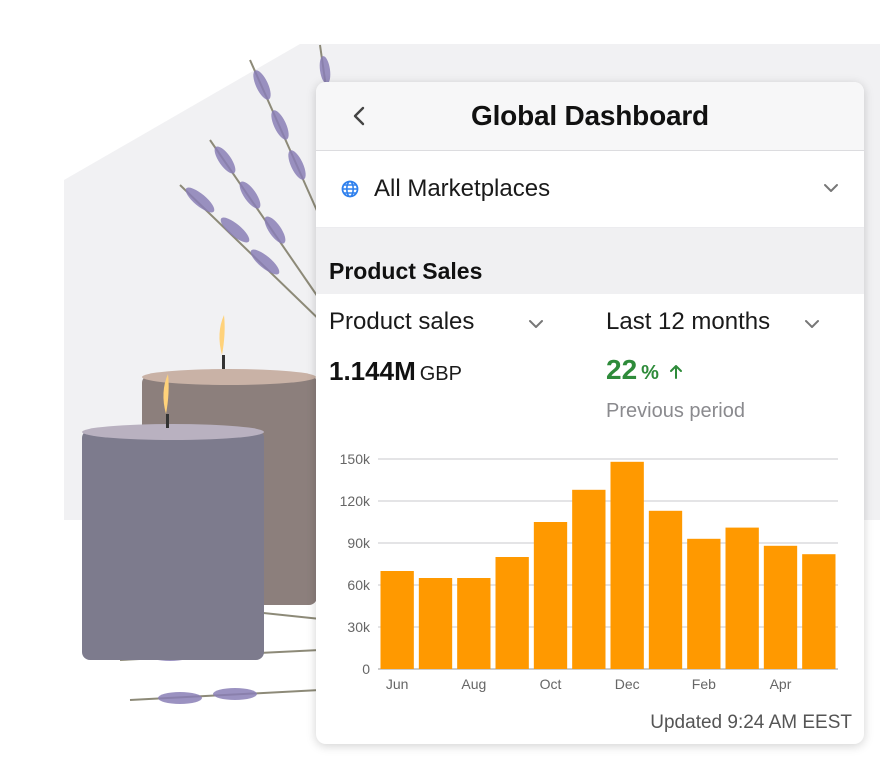 Image resolution: width=881 pixels, height=776 pixels. What do you see at coordinates (366, 669) in the screenshot?
I see `y-tick-label: 0` at bounding box center [366, 669].